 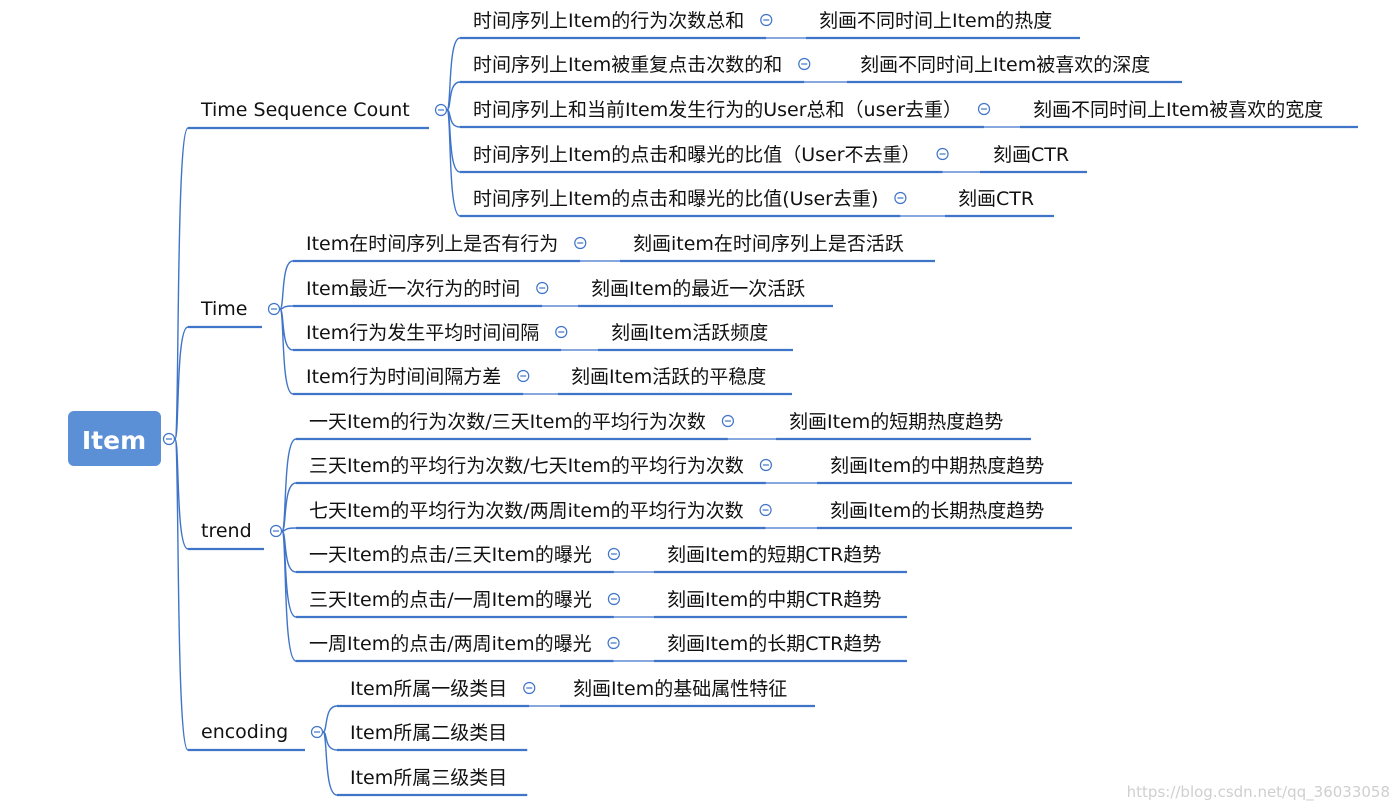 What do you see at coordinates (1005, 65) in the screenshot?
I see `note-label: 刻画不同时间上Item被喜欢的深度` at bounding box center [1005, 65].